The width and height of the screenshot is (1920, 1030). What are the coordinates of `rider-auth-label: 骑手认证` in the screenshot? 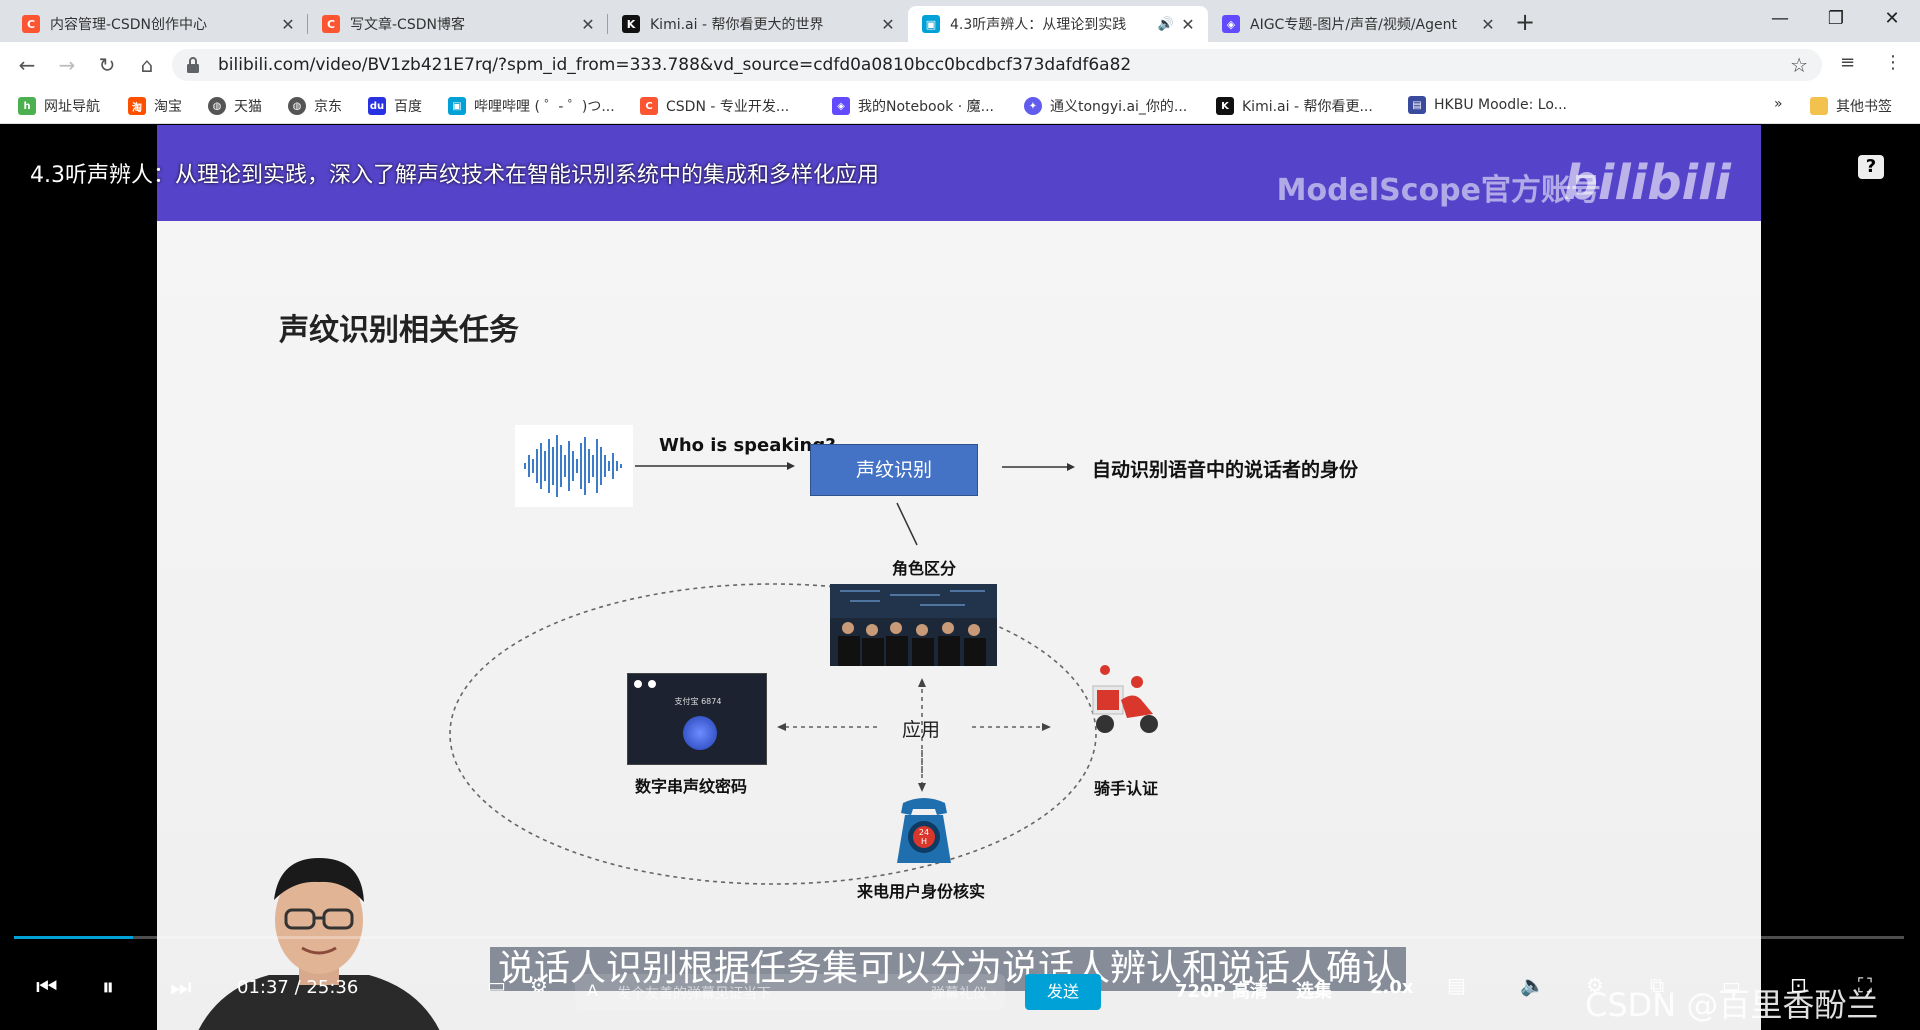 It's located at (1126, 788).